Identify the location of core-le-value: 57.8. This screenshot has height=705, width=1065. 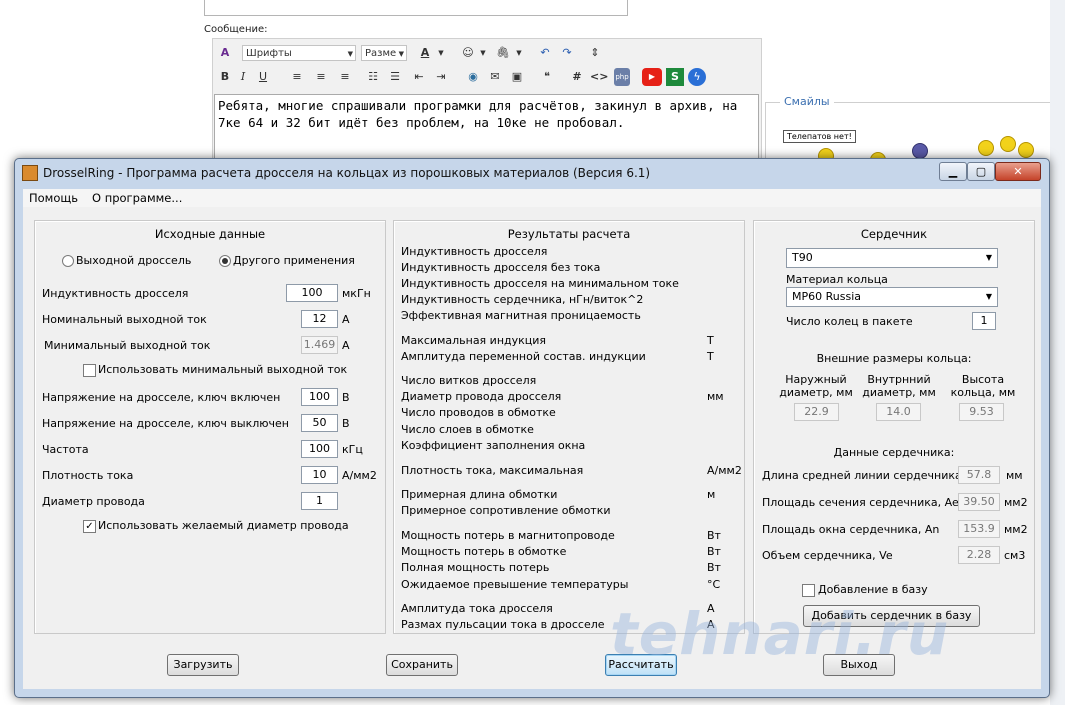
(979, 475).